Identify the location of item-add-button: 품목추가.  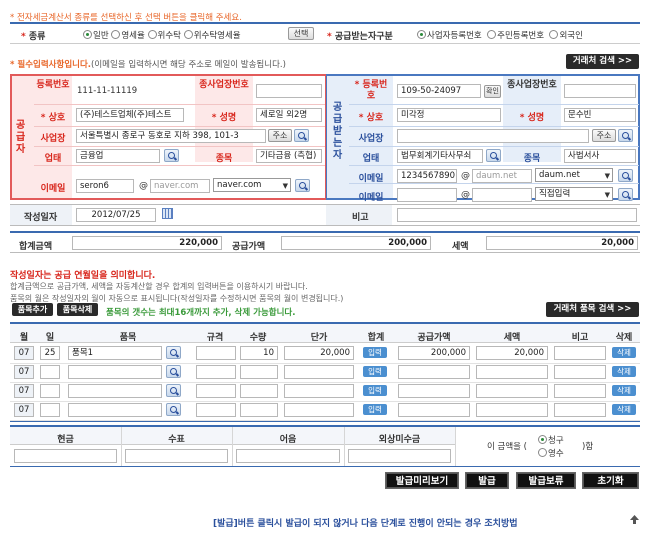
(32, 309).